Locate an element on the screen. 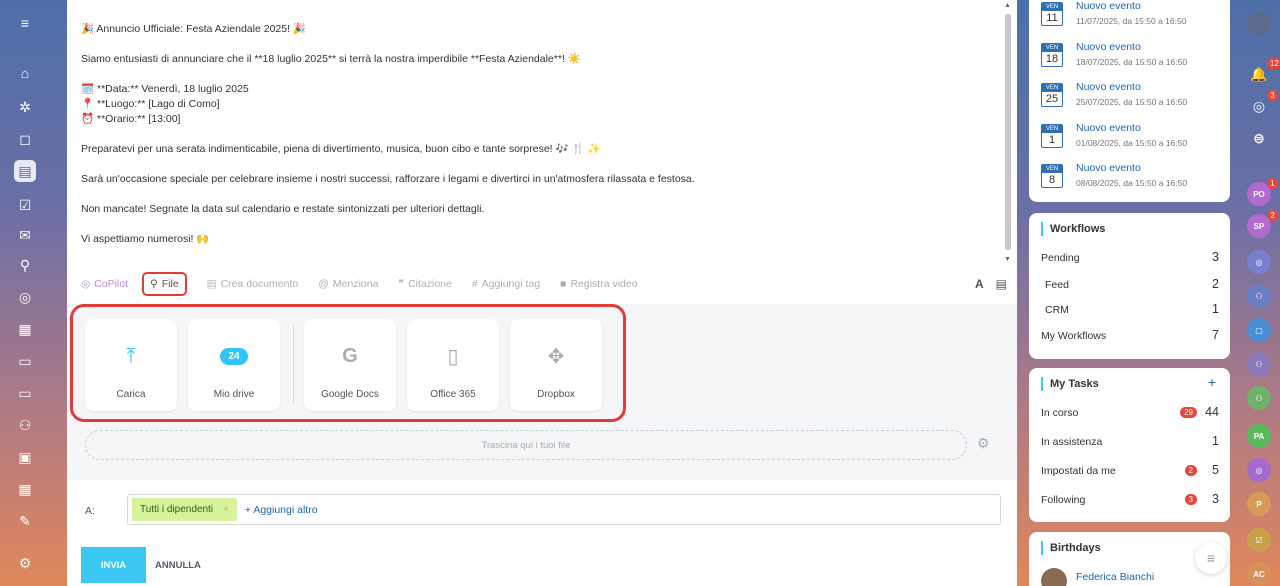 The image size is (1280, 586). workflow-row: CRM 1 is located at coordinates (1132, 309).